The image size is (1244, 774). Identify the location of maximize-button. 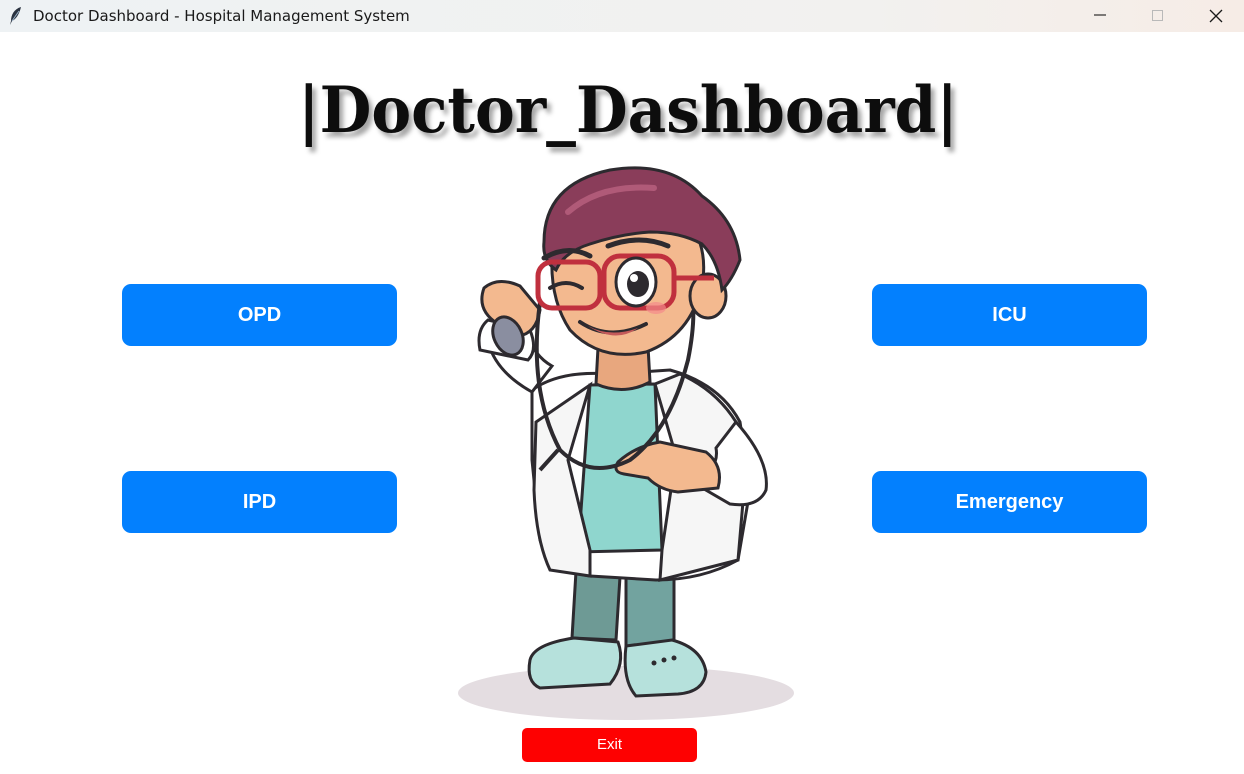
(1158, 16).